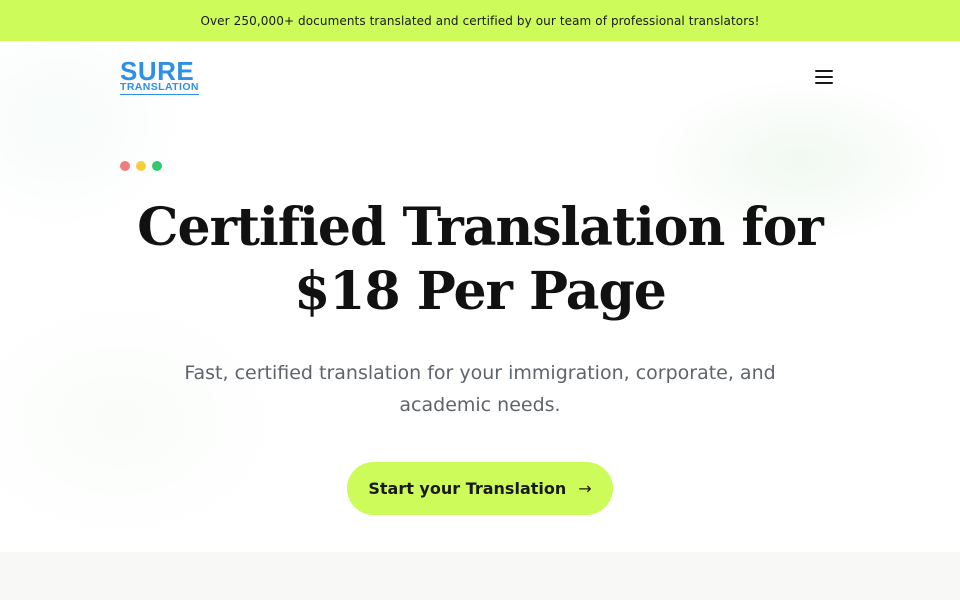  I want to click on arrow-right-icon: →, so click(585, 488).